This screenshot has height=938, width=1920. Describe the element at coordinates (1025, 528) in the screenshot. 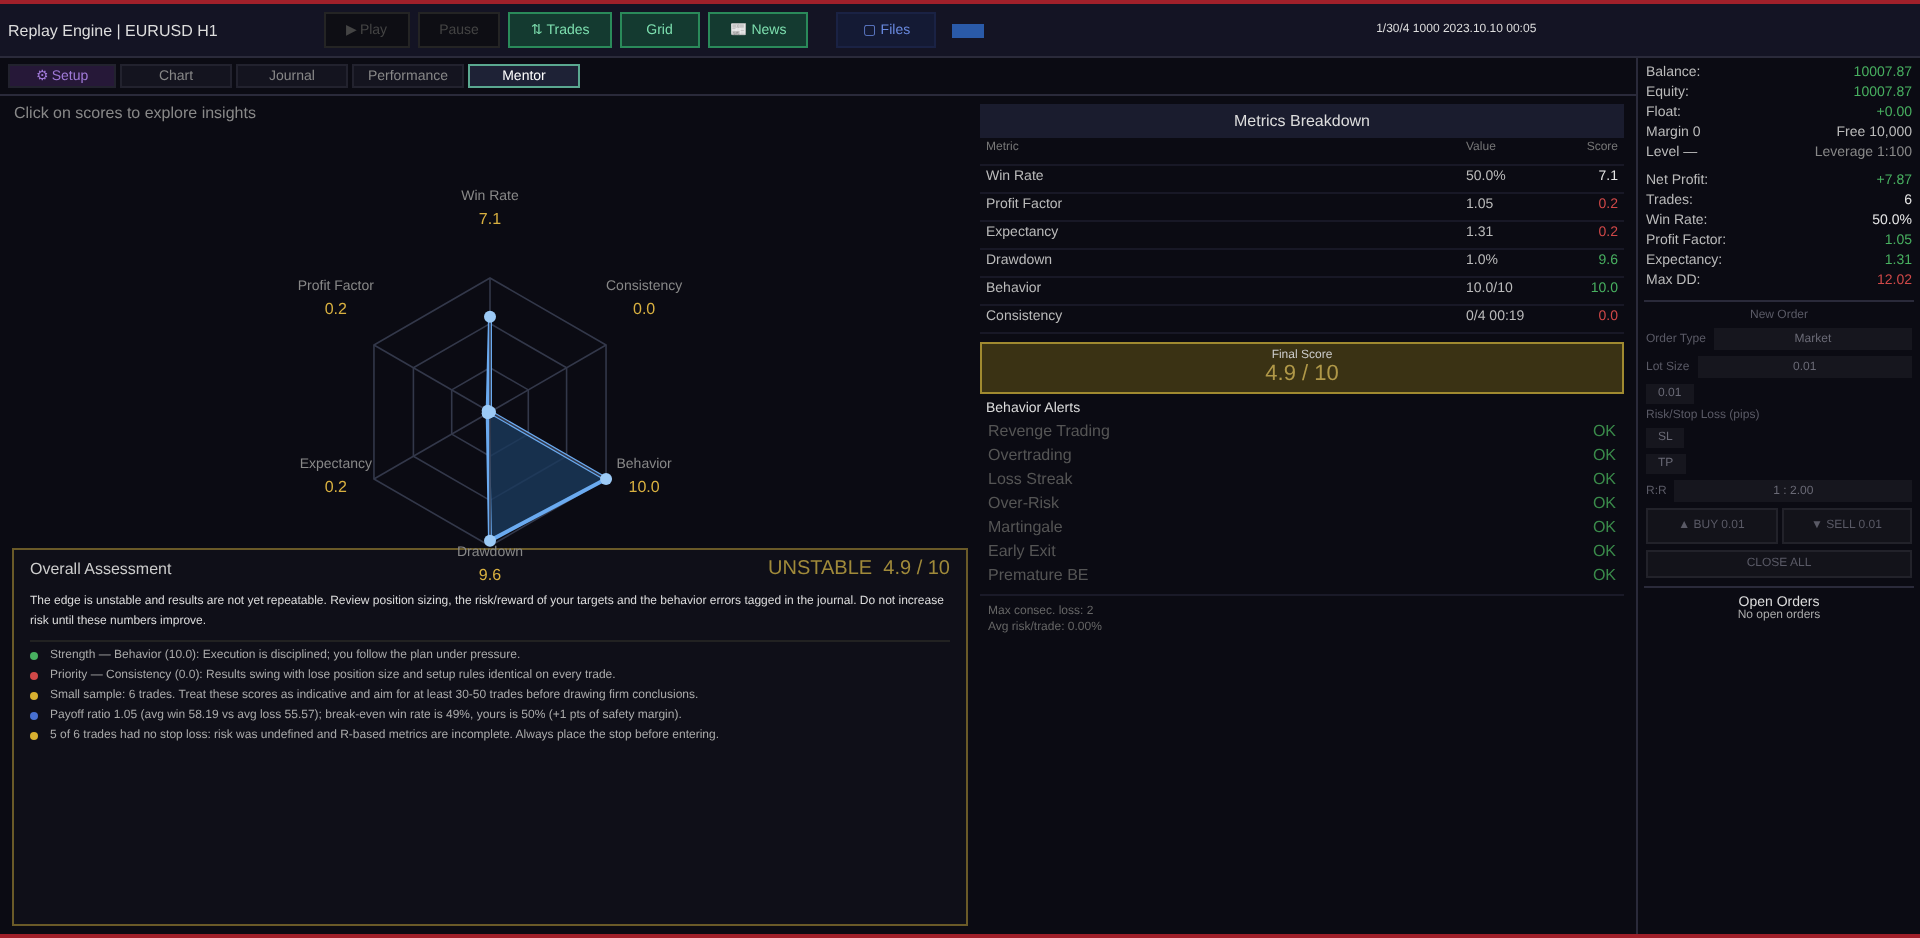

I see `alert-label: Martingale` at that location.